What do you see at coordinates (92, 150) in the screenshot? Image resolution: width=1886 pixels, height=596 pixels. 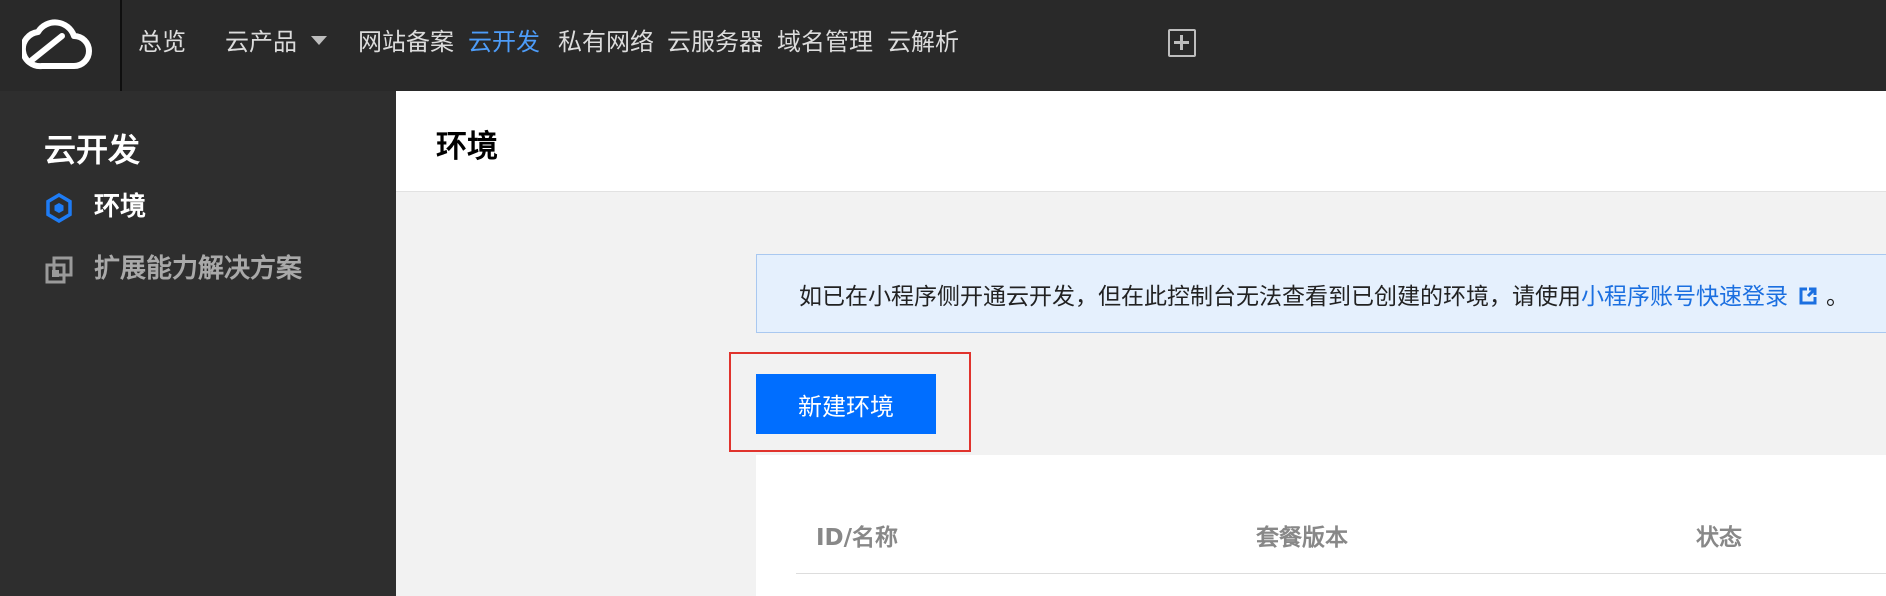 I see `sidebar-title: 云开发` at bounding box center [92, 150].